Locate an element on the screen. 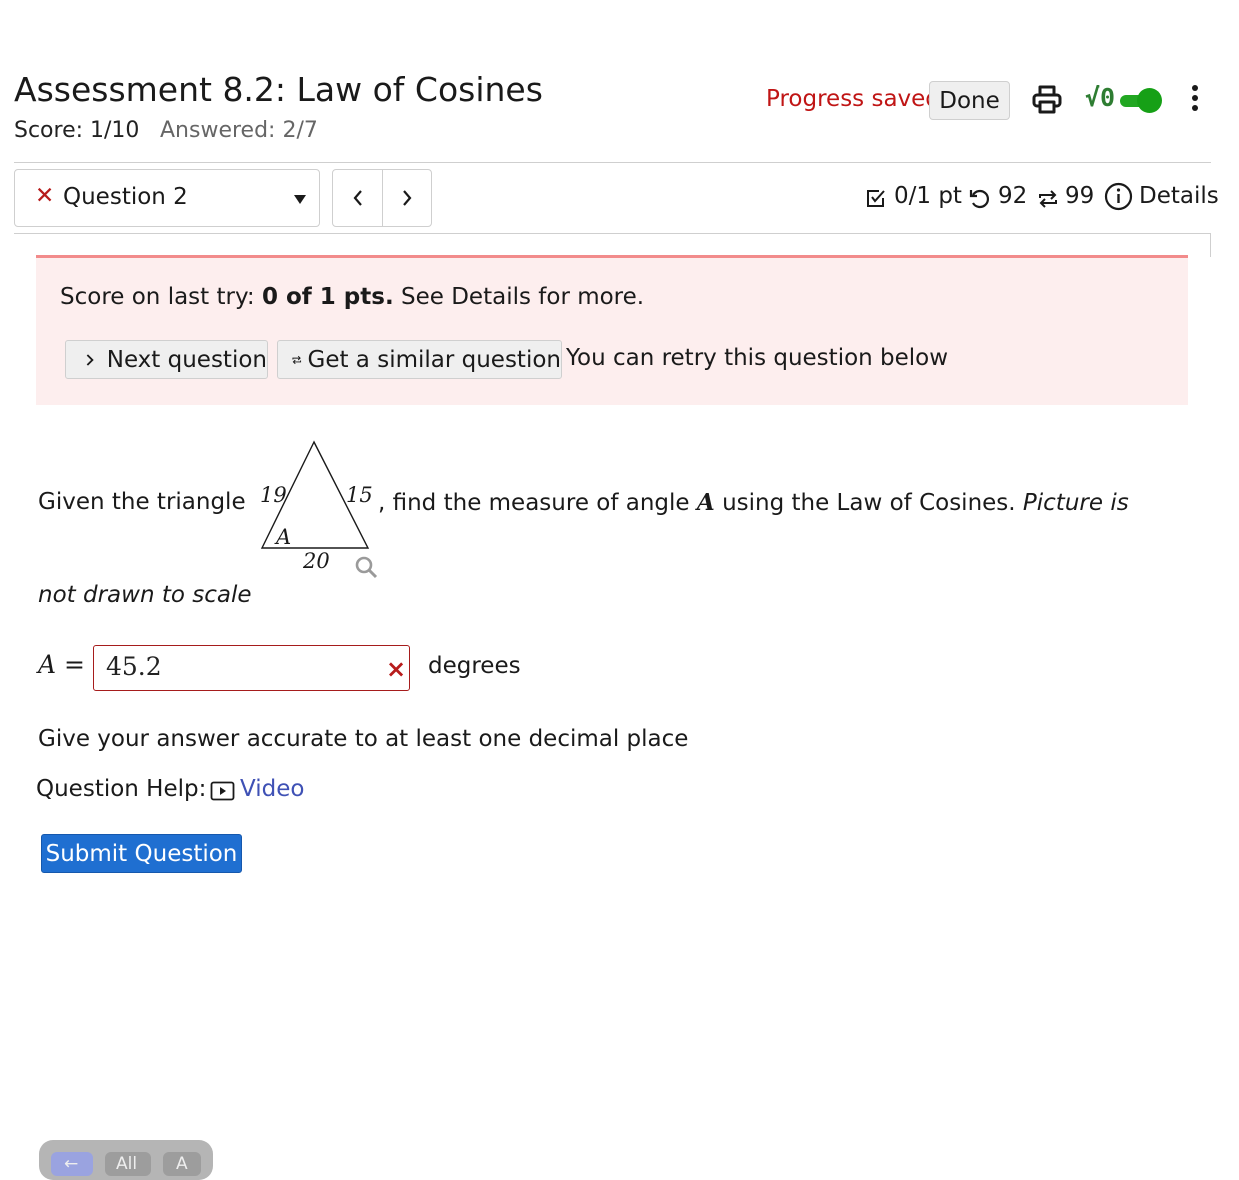 The image size is (1239, 1180). retry-icon is located at coordinates (979, 199).